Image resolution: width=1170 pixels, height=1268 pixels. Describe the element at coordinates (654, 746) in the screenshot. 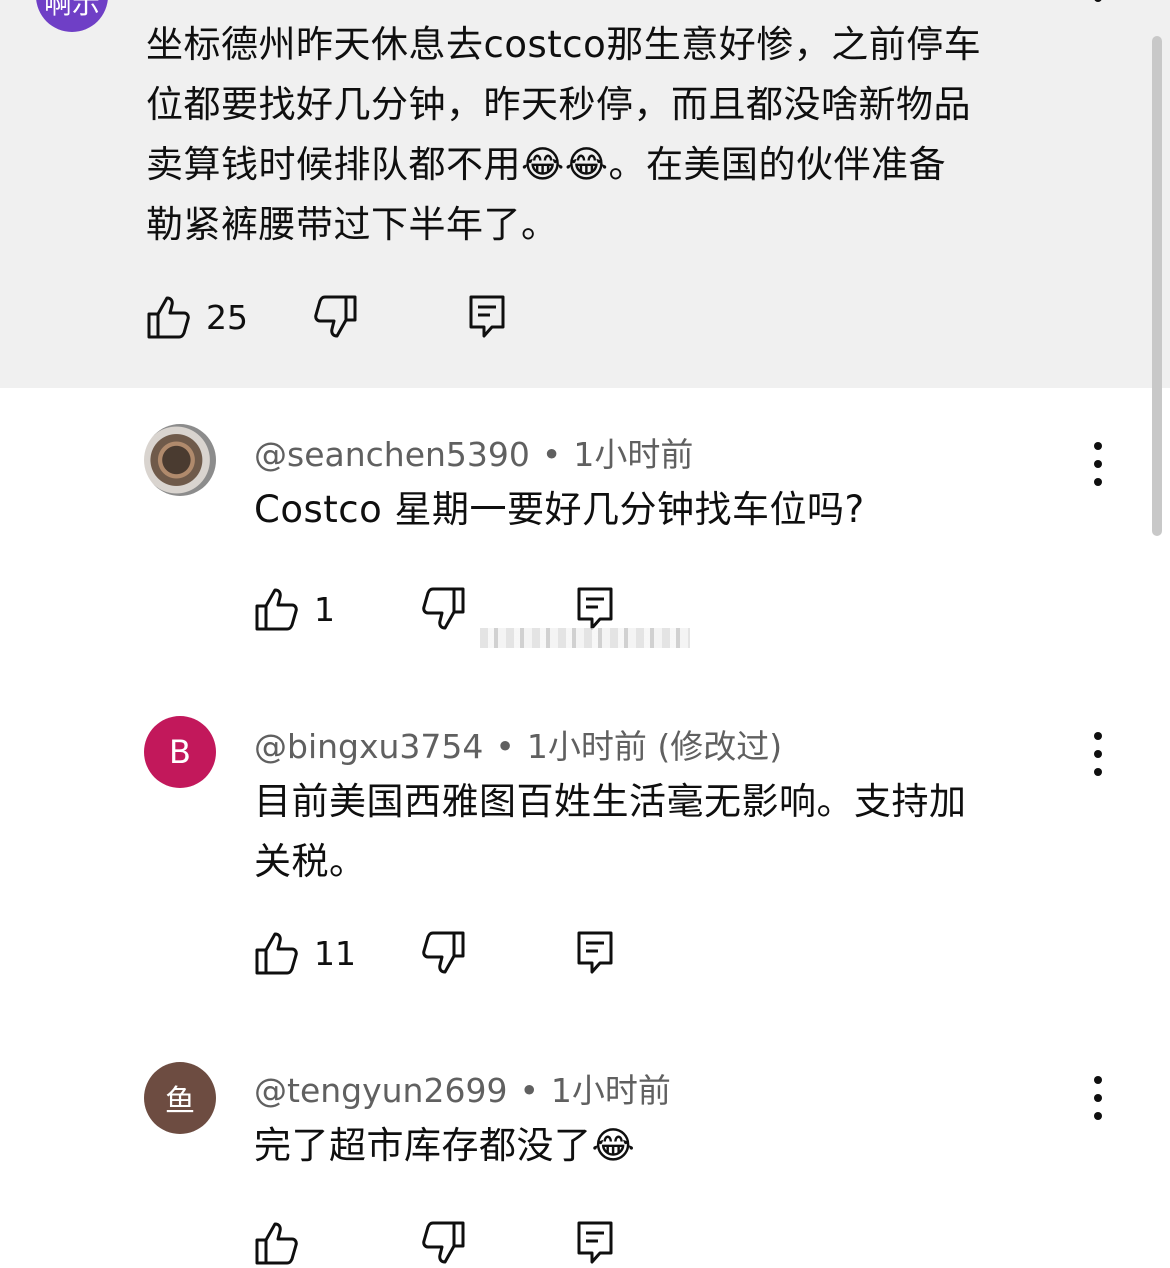

I see `timestamp: 1小时前 (修改过)` at that location.